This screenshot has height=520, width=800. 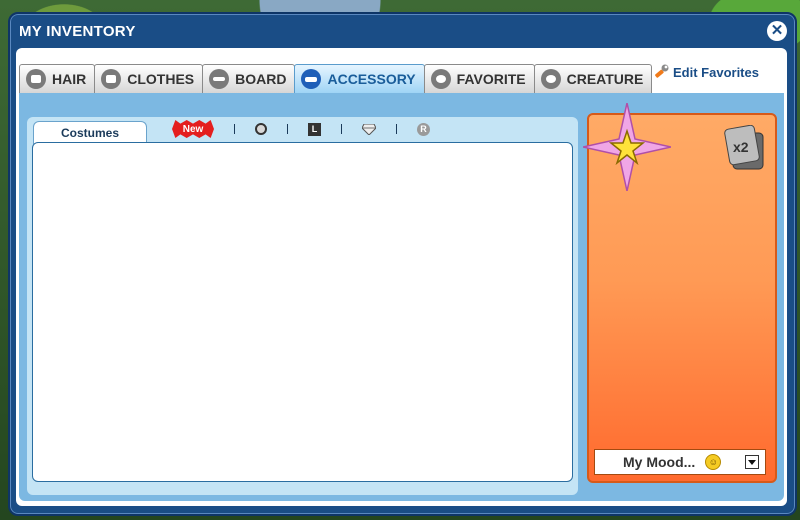 I want to click on filter-r: R, so click(x=423, y=129).